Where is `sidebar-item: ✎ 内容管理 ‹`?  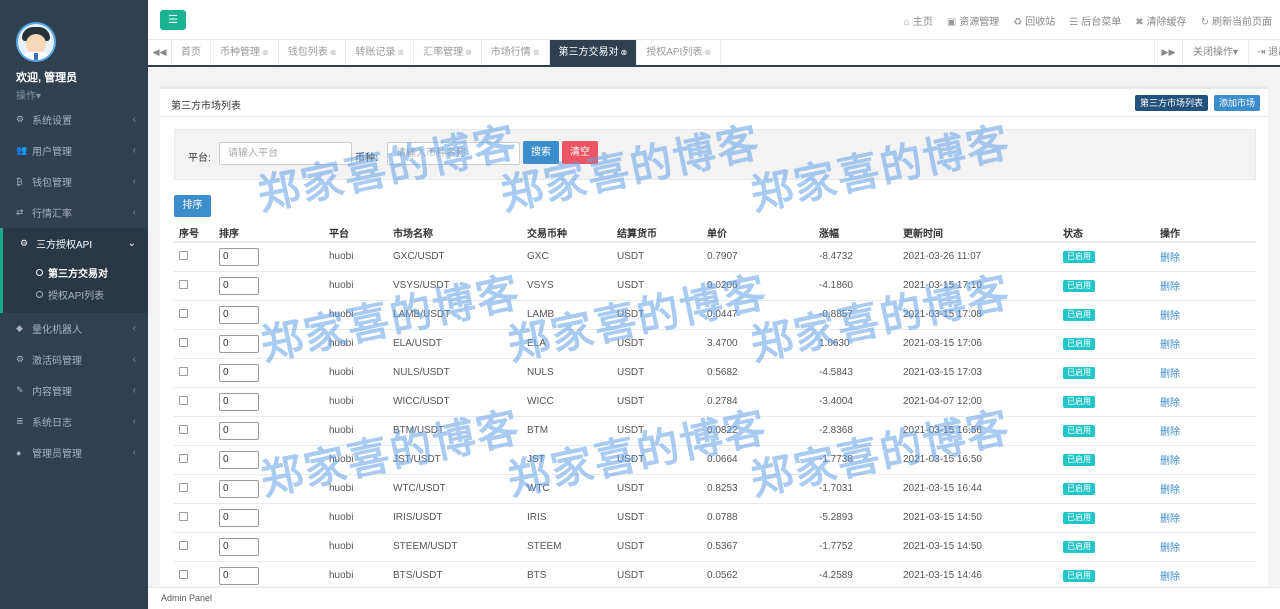
sidebar-item: ✎ 内容管理 ‹ is located at coordinates (74, 390).